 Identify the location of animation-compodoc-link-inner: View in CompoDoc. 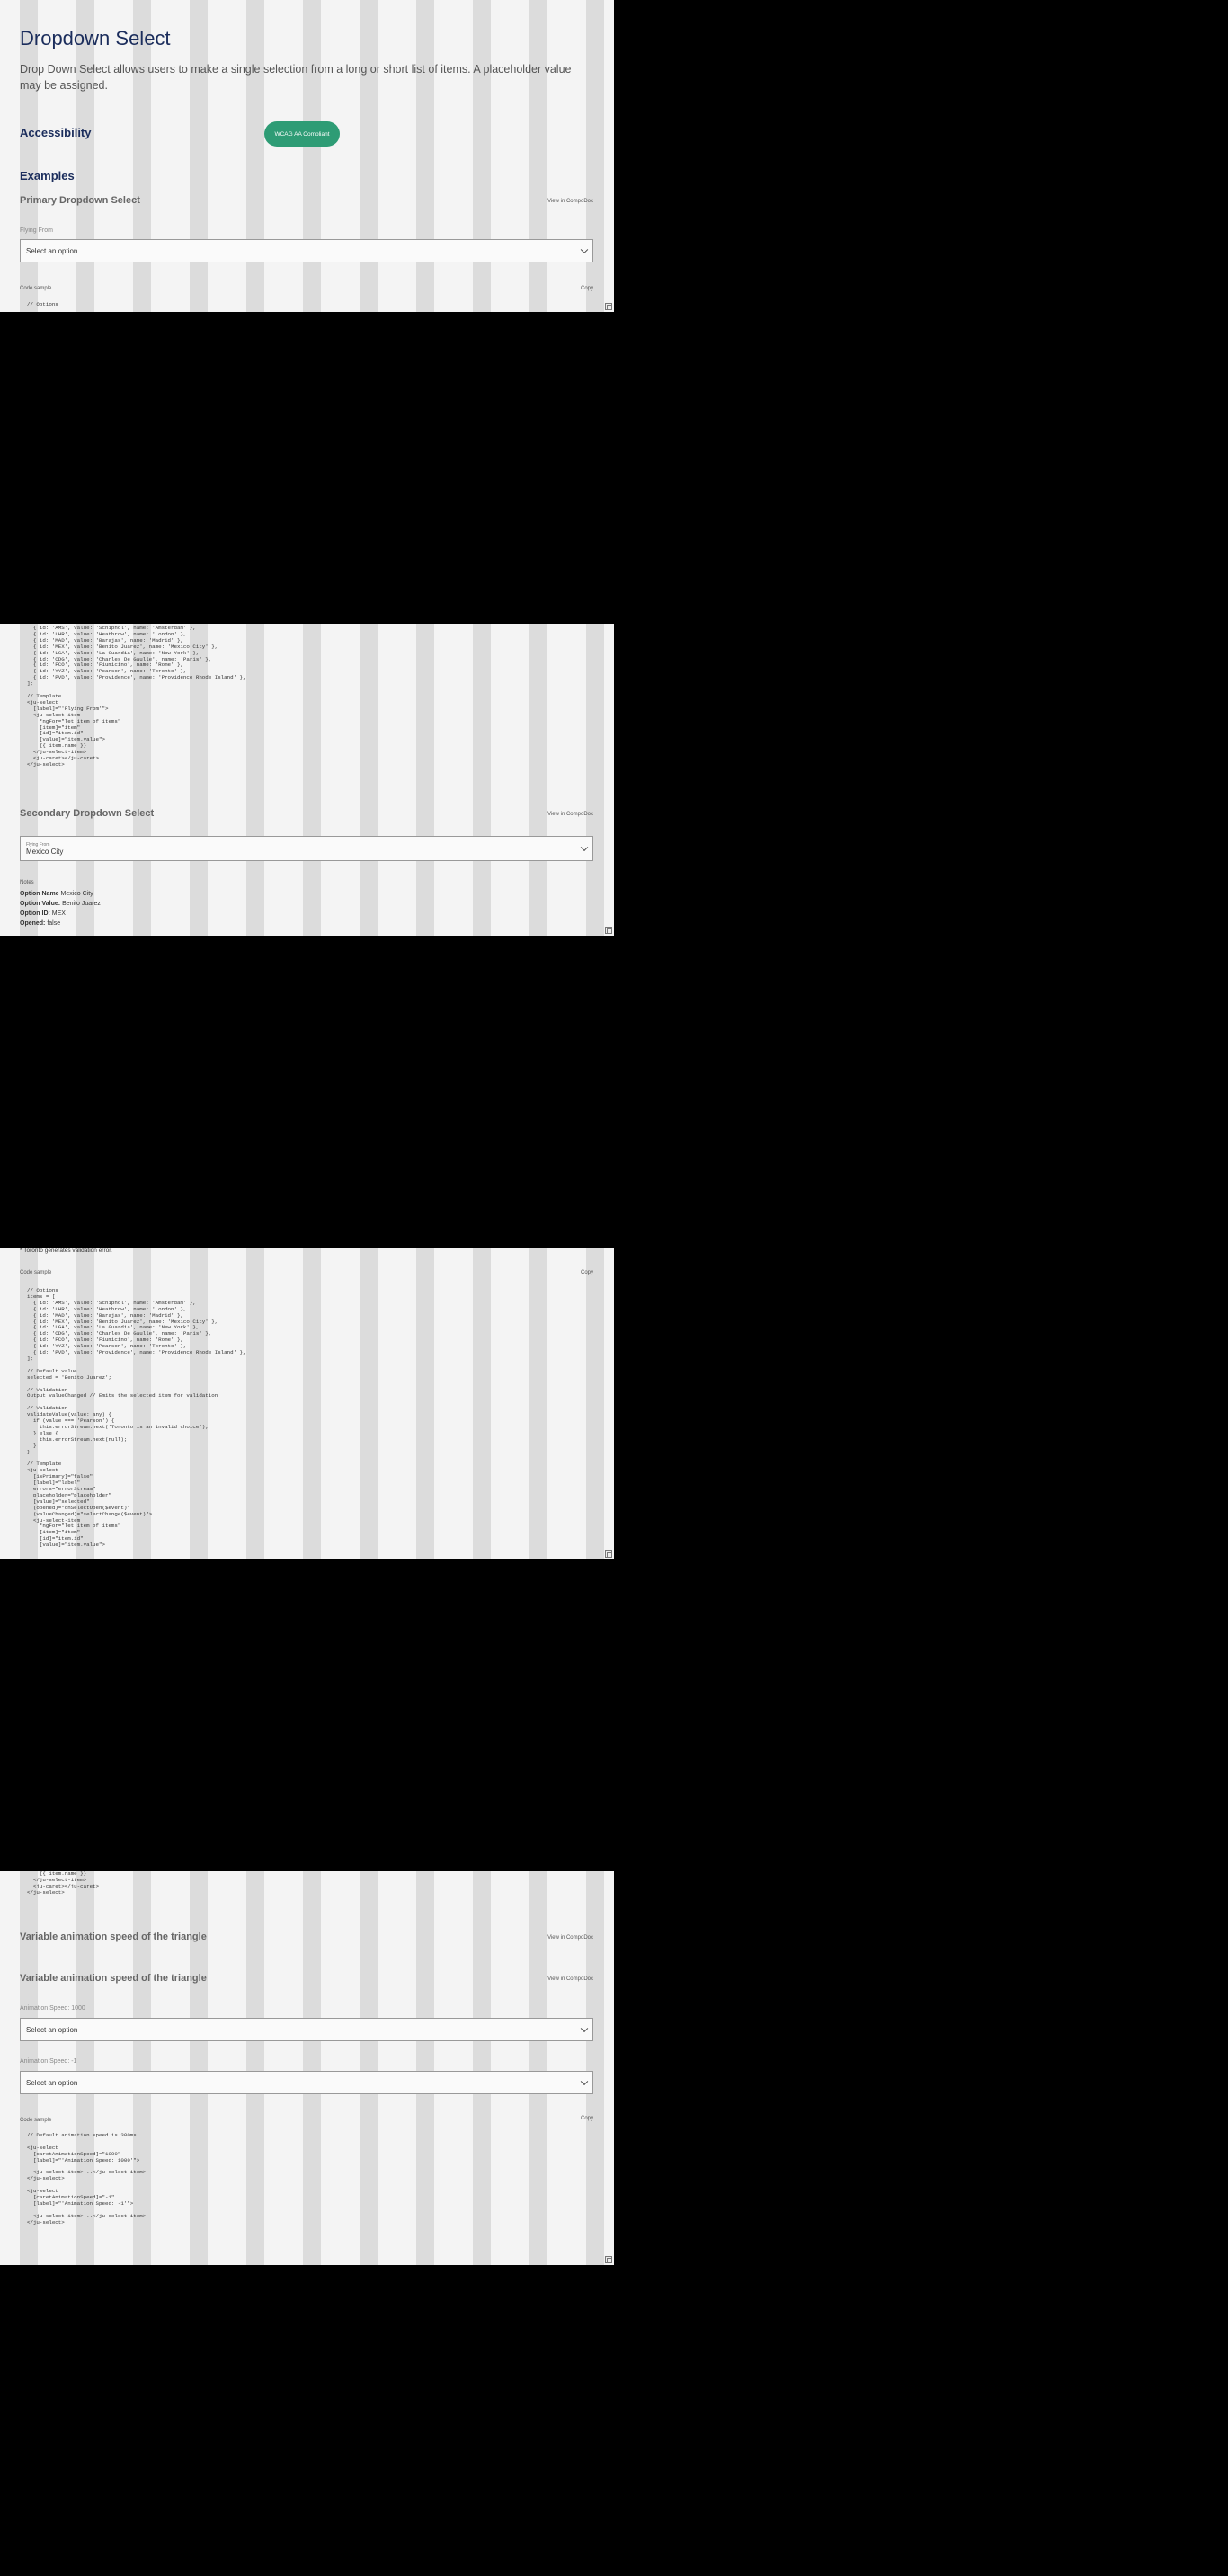
(570, 1979).